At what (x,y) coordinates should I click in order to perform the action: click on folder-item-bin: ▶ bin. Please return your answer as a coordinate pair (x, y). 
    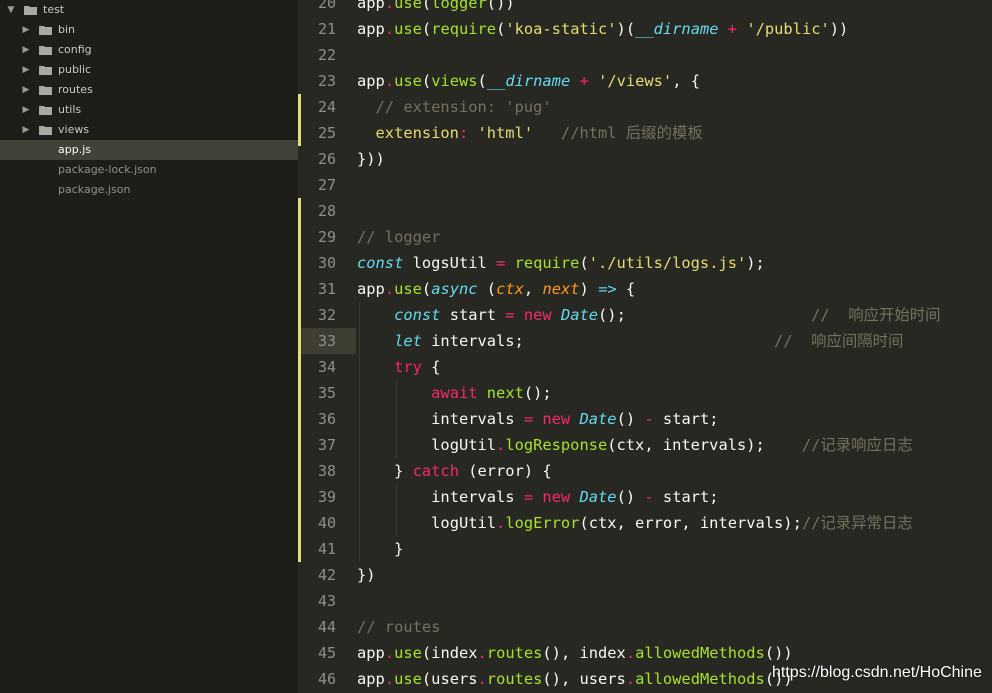
    Looking at the image, I should click on (149, 30).